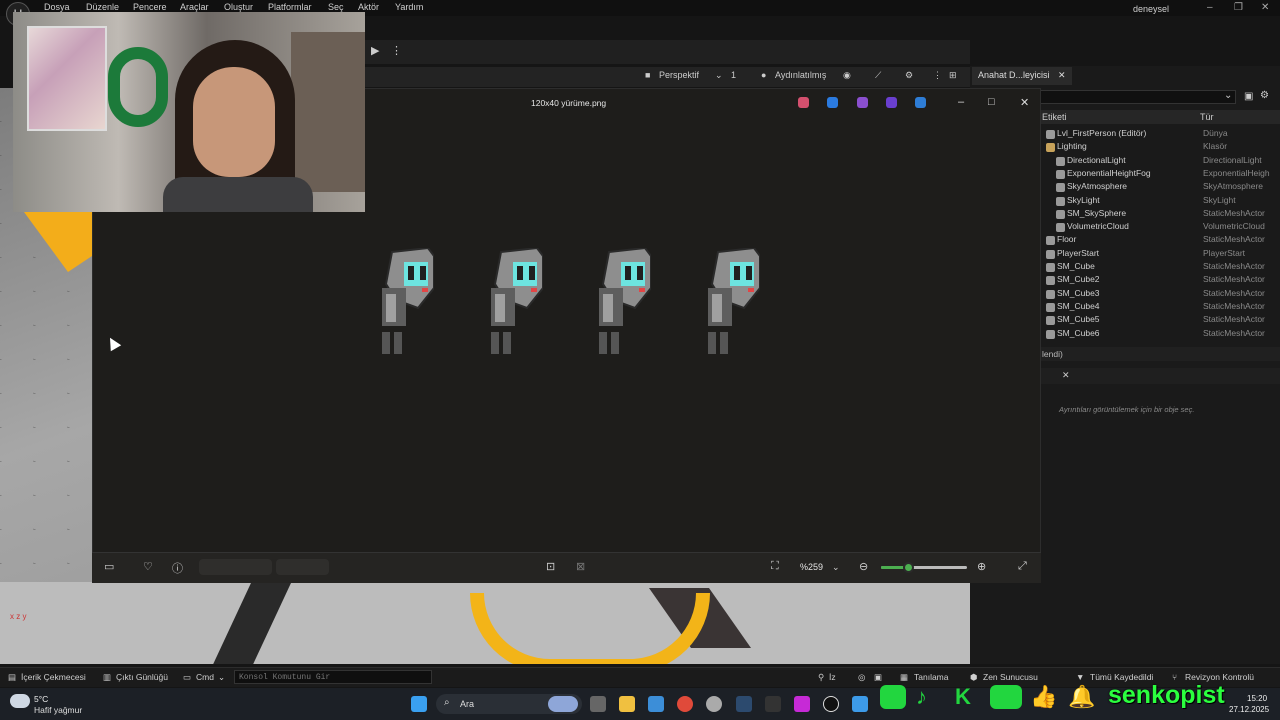 Image resolution: width=1280 pixels, height=720 pixels. What do you see at coordinates (409, 7) in the screenshot?
I see `menu-help: Yardım` at bounding box center [409, 7].